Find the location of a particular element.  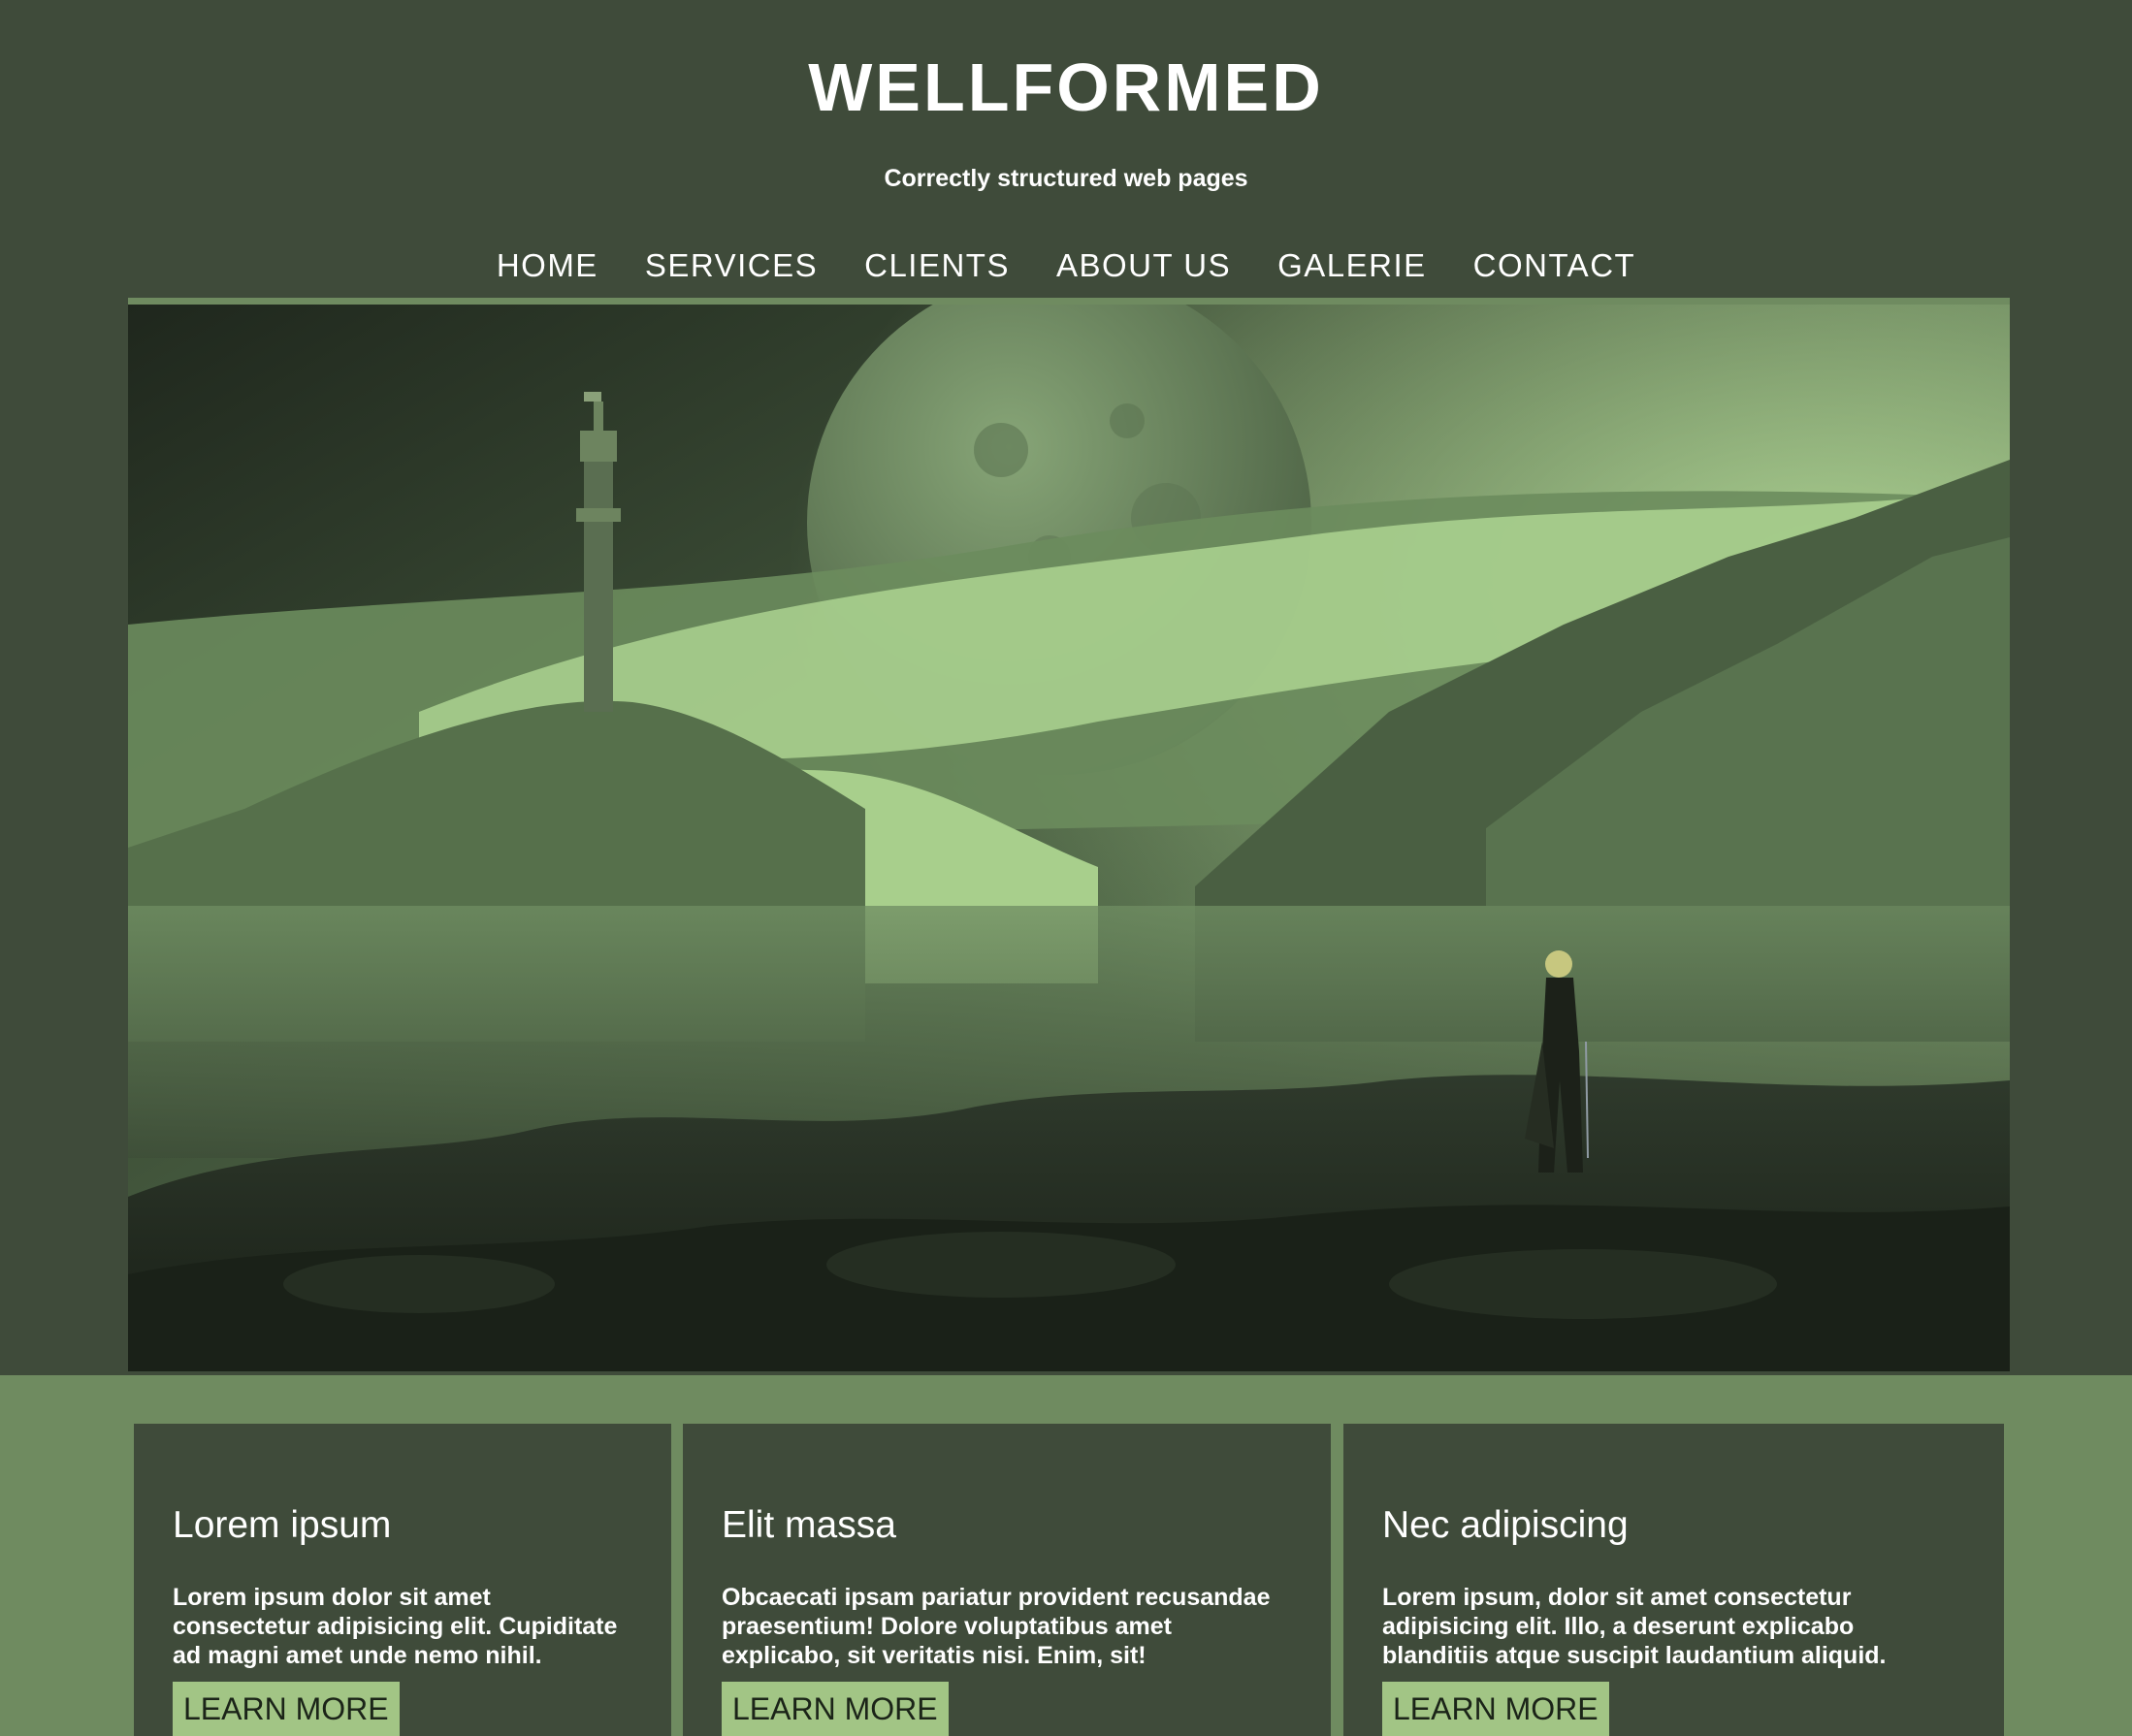

nav-item-galerie: GALERIE is located at coordinates (1352, 266).